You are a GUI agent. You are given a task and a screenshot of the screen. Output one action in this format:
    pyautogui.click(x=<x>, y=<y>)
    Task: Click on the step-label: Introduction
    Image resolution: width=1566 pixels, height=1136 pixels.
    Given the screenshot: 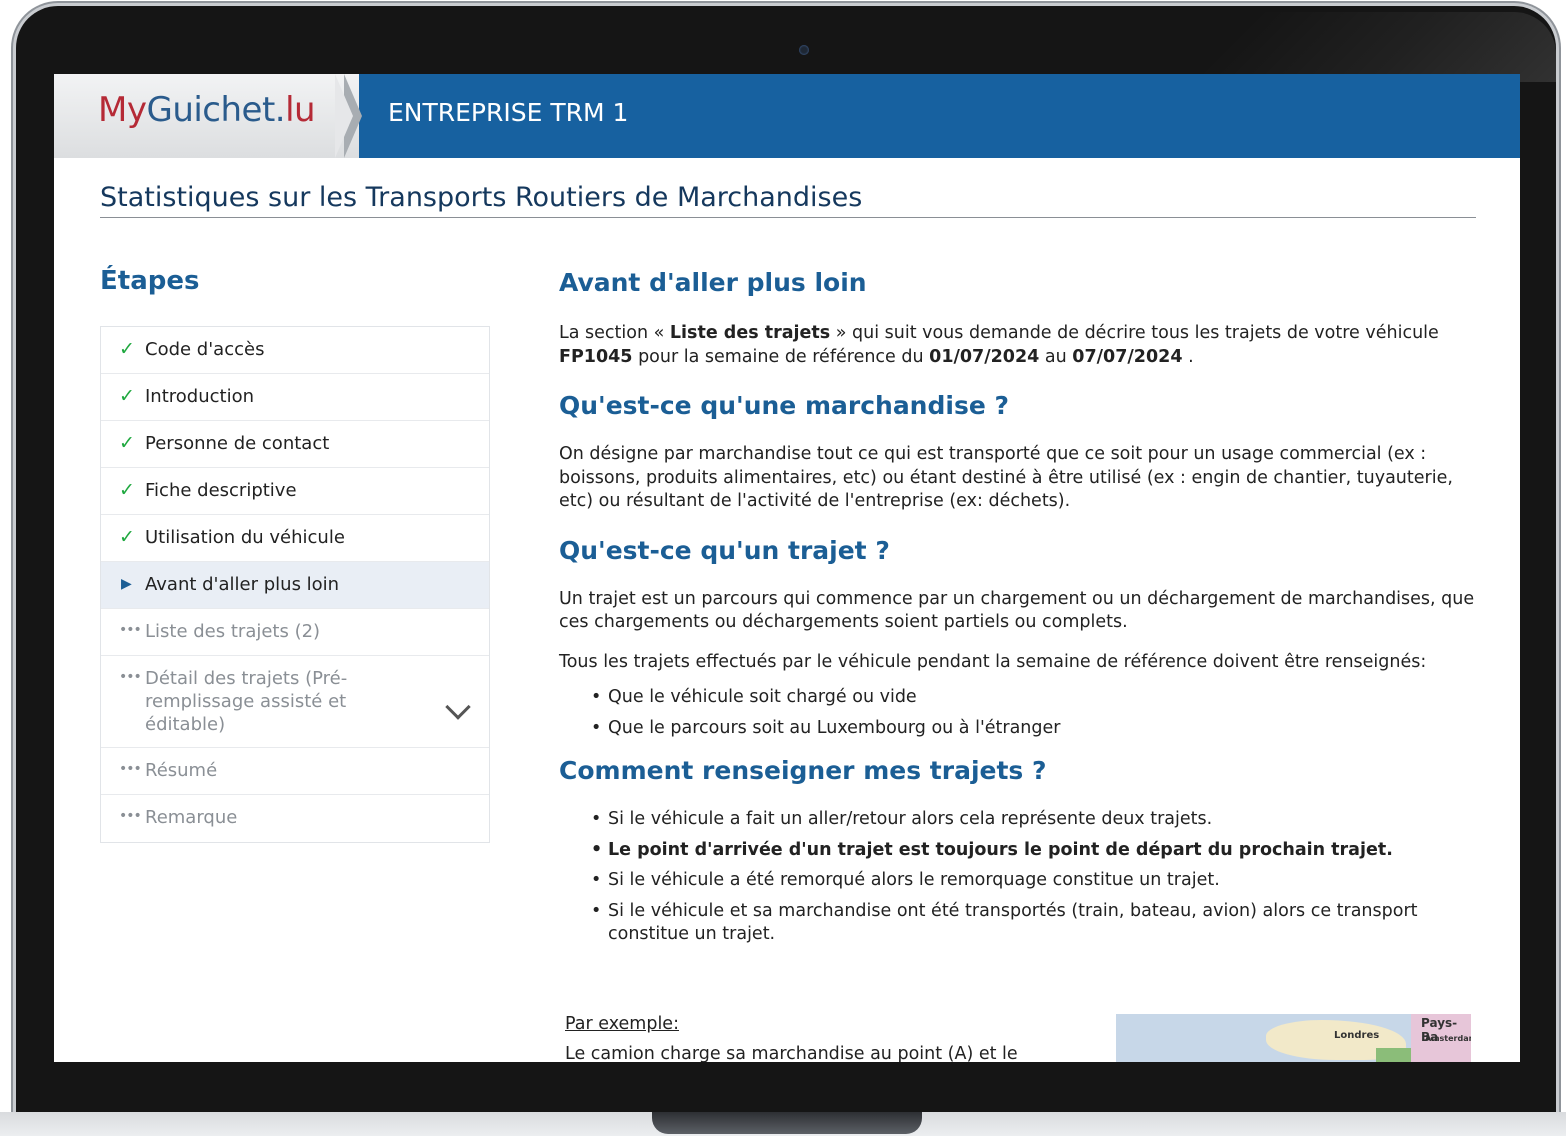 What is the action you would take?
    pyautogui.click(x=200, y=396)
    